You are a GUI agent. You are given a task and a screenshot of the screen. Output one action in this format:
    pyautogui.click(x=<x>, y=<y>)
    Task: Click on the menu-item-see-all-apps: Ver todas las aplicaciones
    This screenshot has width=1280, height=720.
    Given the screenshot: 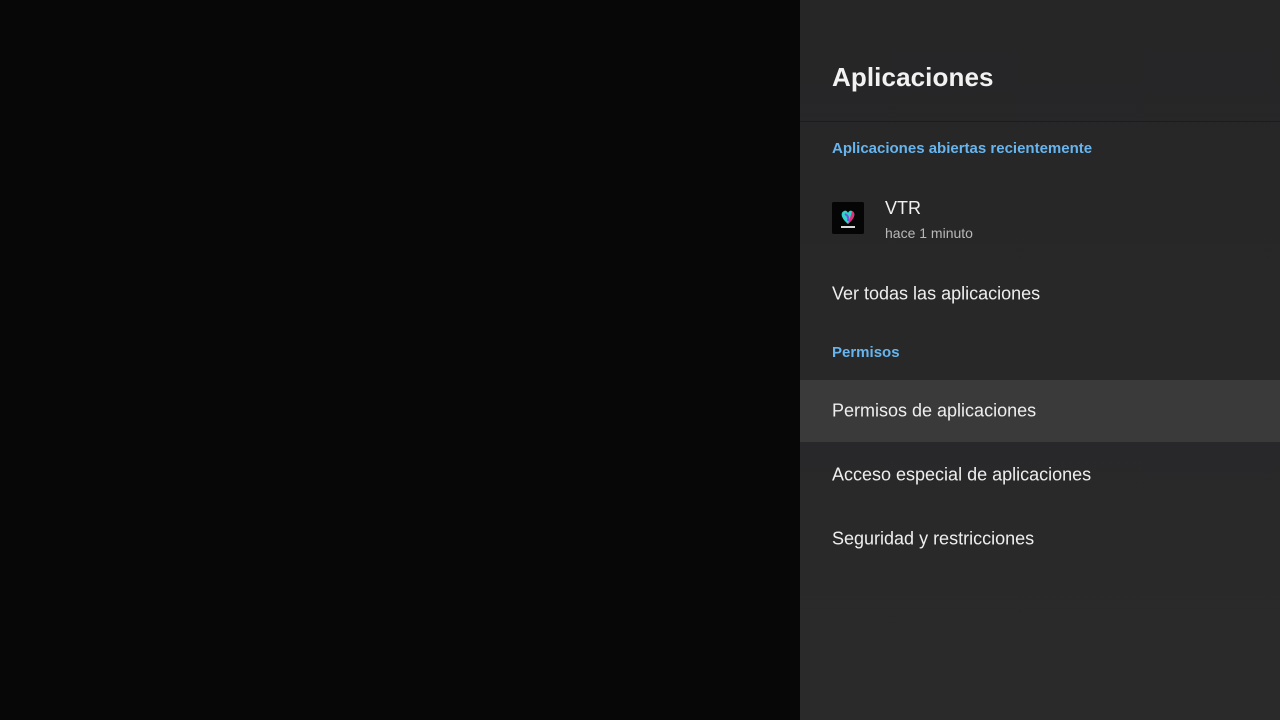 What is the action you would take?
    pyautogui.click(x=1040, y=294)
    